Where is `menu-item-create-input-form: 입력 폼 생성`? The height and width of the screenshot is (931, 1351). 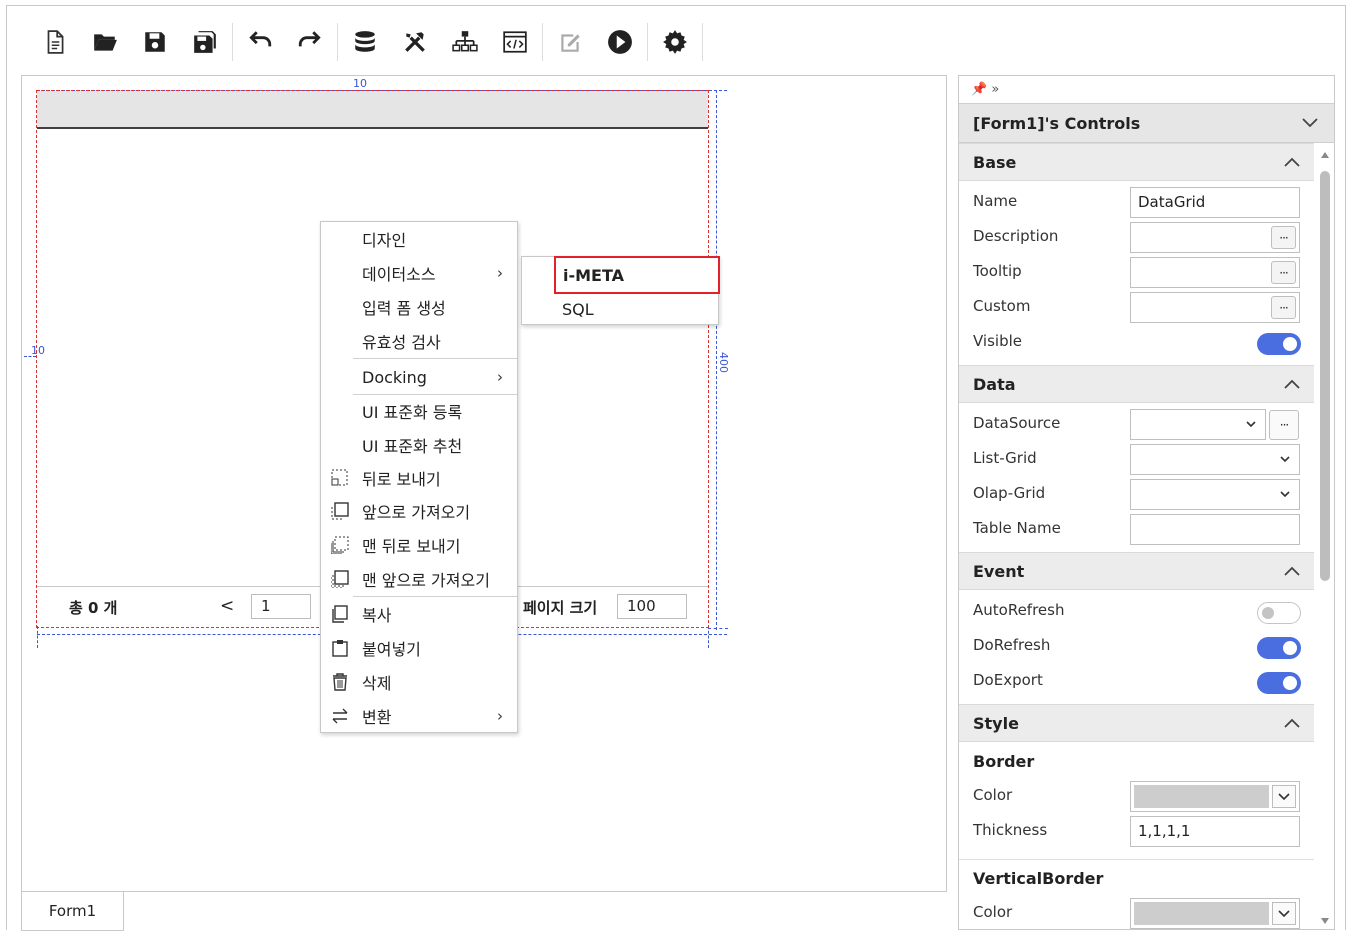 menu-item-create-input-form: 입력 폼 생성 is located at coordinates (419, 307).